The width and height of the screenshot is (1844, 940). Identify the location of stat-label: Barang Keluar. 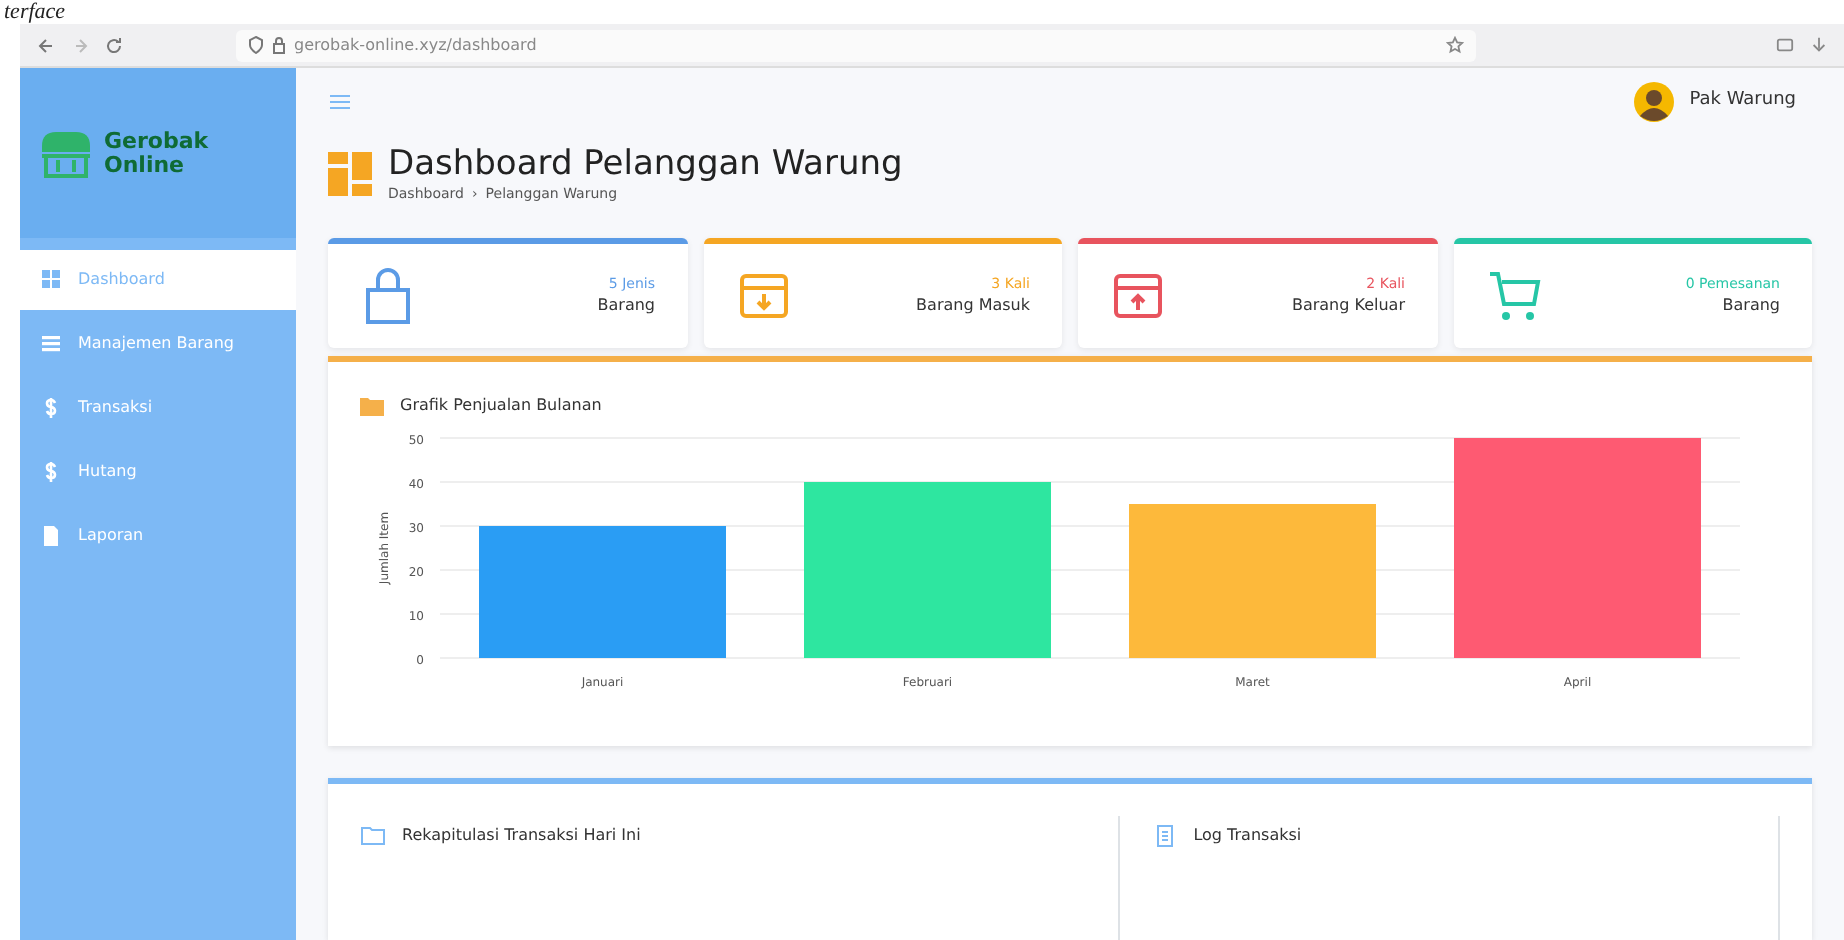
(1348, 306).